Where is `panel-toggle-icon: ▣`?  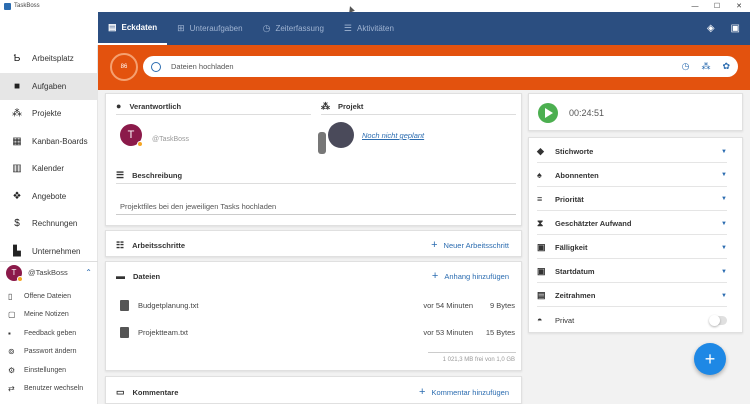 panel-toggle-icon: ▣ is located at coordinates (735, 28).